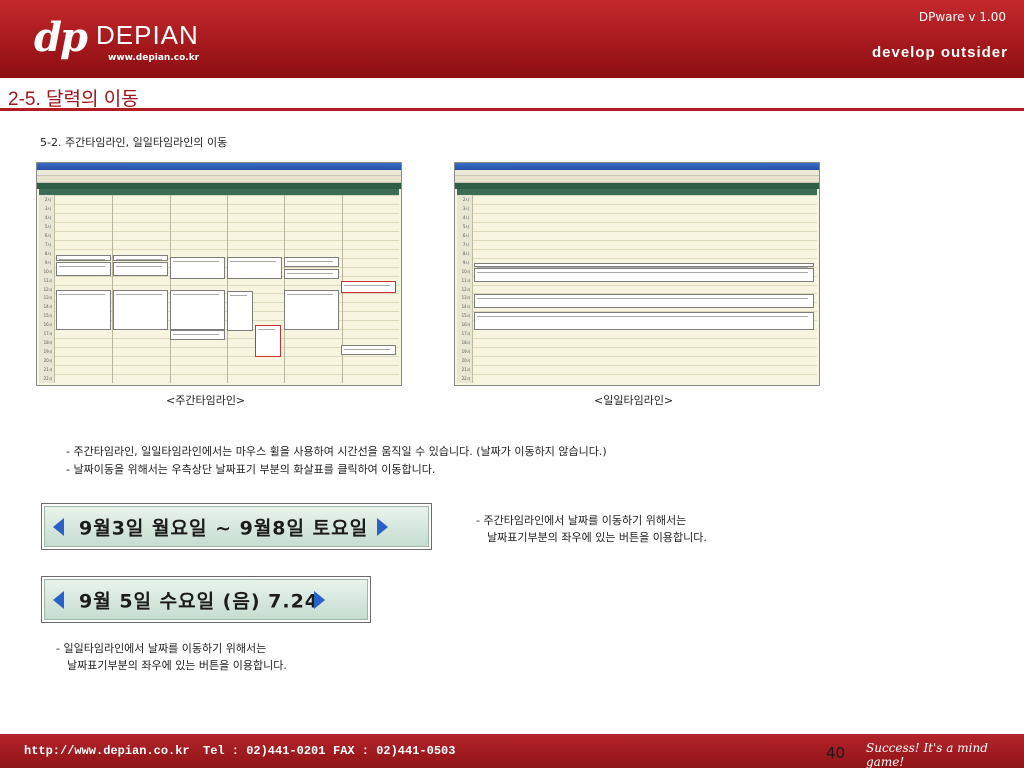  Describe the element at coordinates (319, 599) in the screenshot. I see `next-day-arrow-icon` at that location.